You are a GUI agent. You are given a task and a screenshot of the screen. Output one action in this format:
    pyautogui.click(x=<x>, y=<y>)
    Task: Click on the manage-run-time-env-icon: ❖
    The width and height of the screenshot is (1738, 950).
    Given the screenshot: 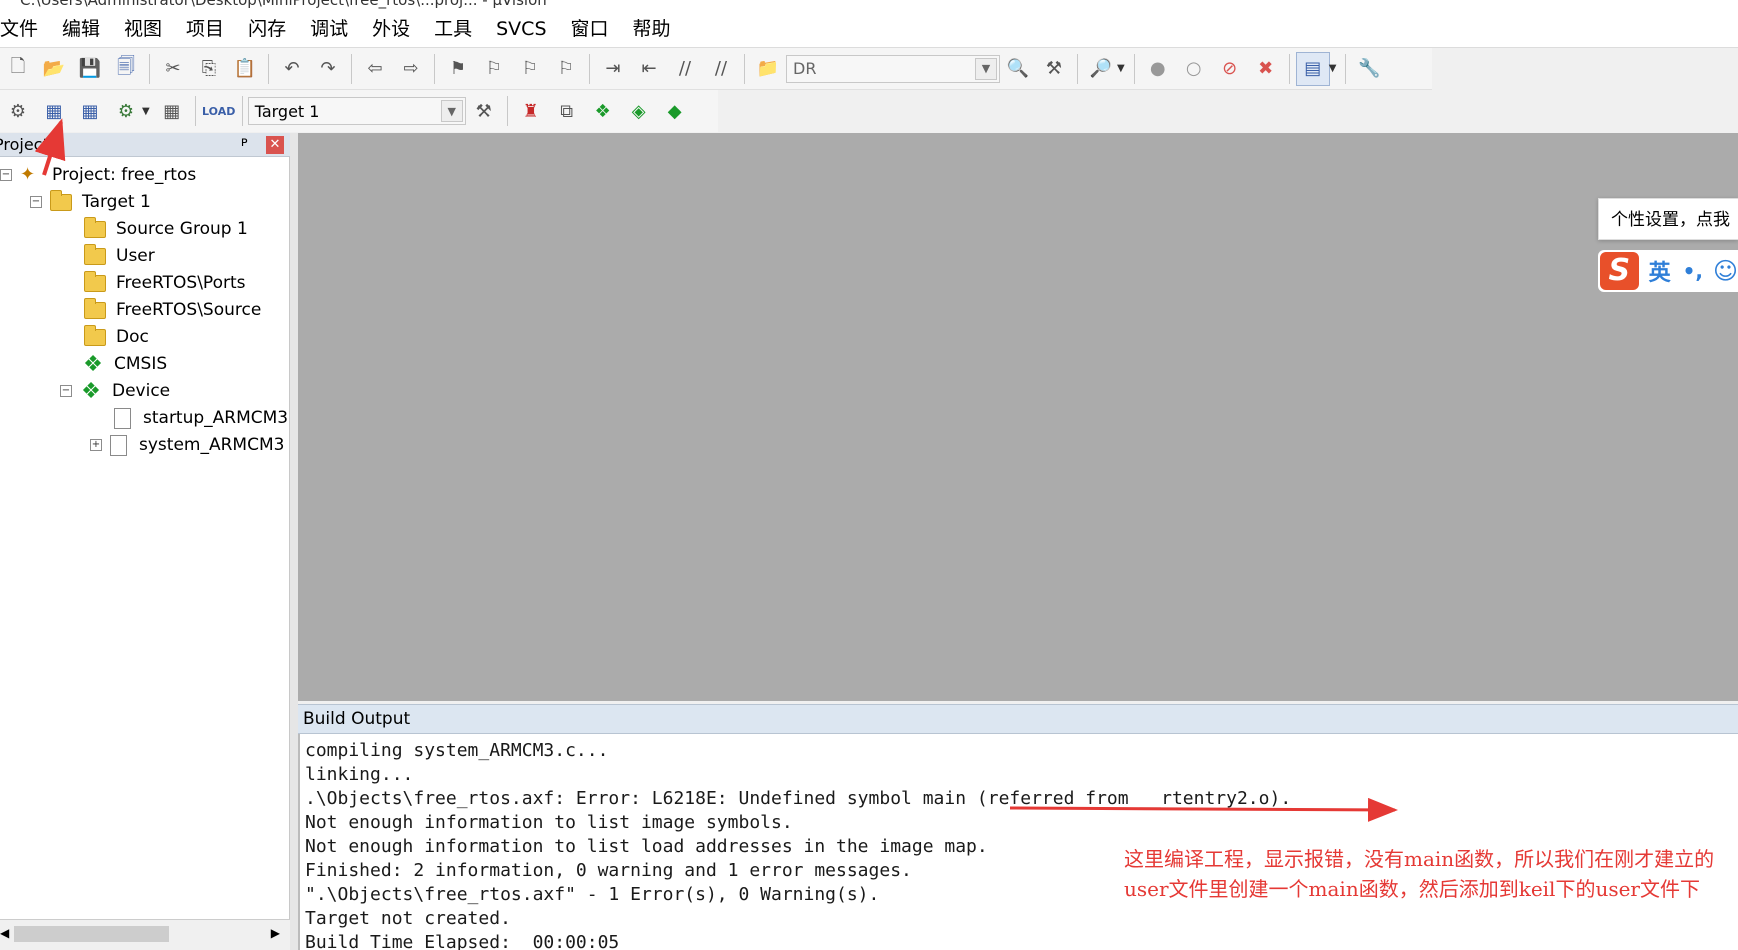 What is the action you would take?
    pyautogui.click(x=603, y=111)
    